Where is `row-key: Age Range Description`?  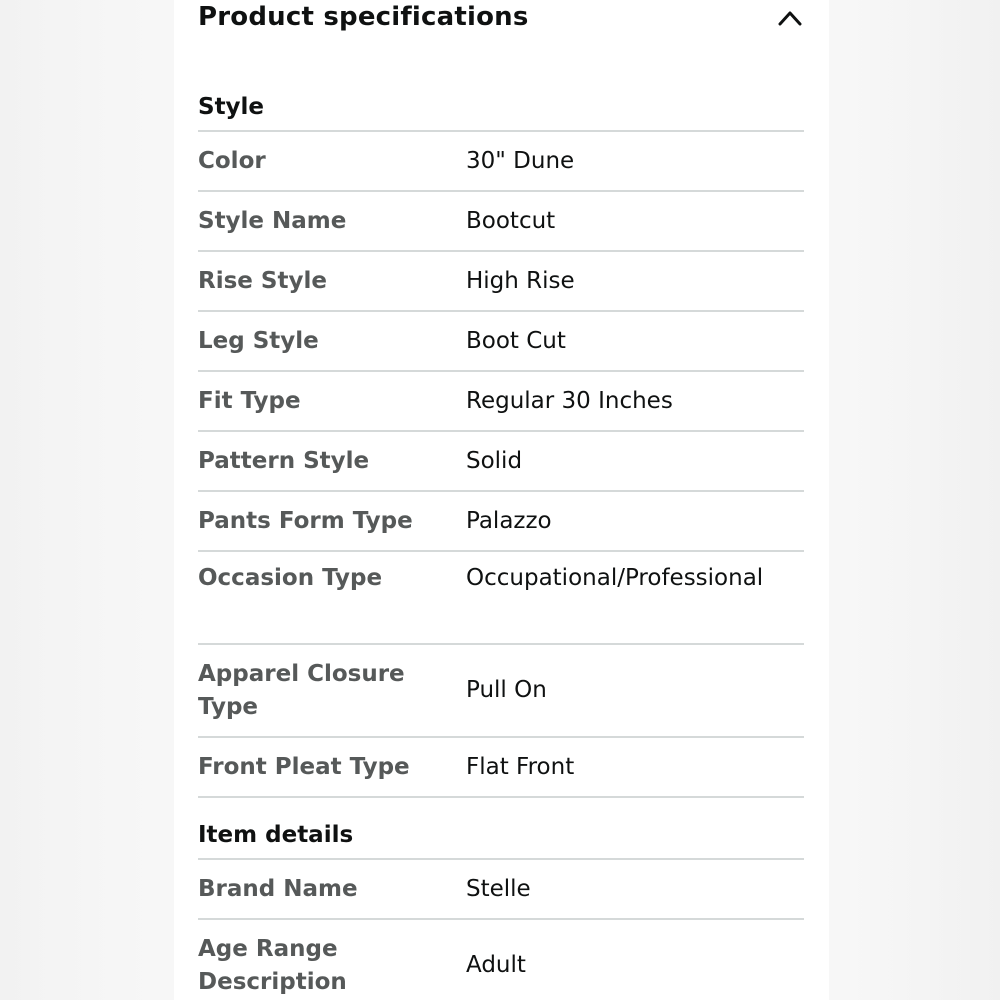 row-key: Age Range Description is located at coordinates (272, 965).